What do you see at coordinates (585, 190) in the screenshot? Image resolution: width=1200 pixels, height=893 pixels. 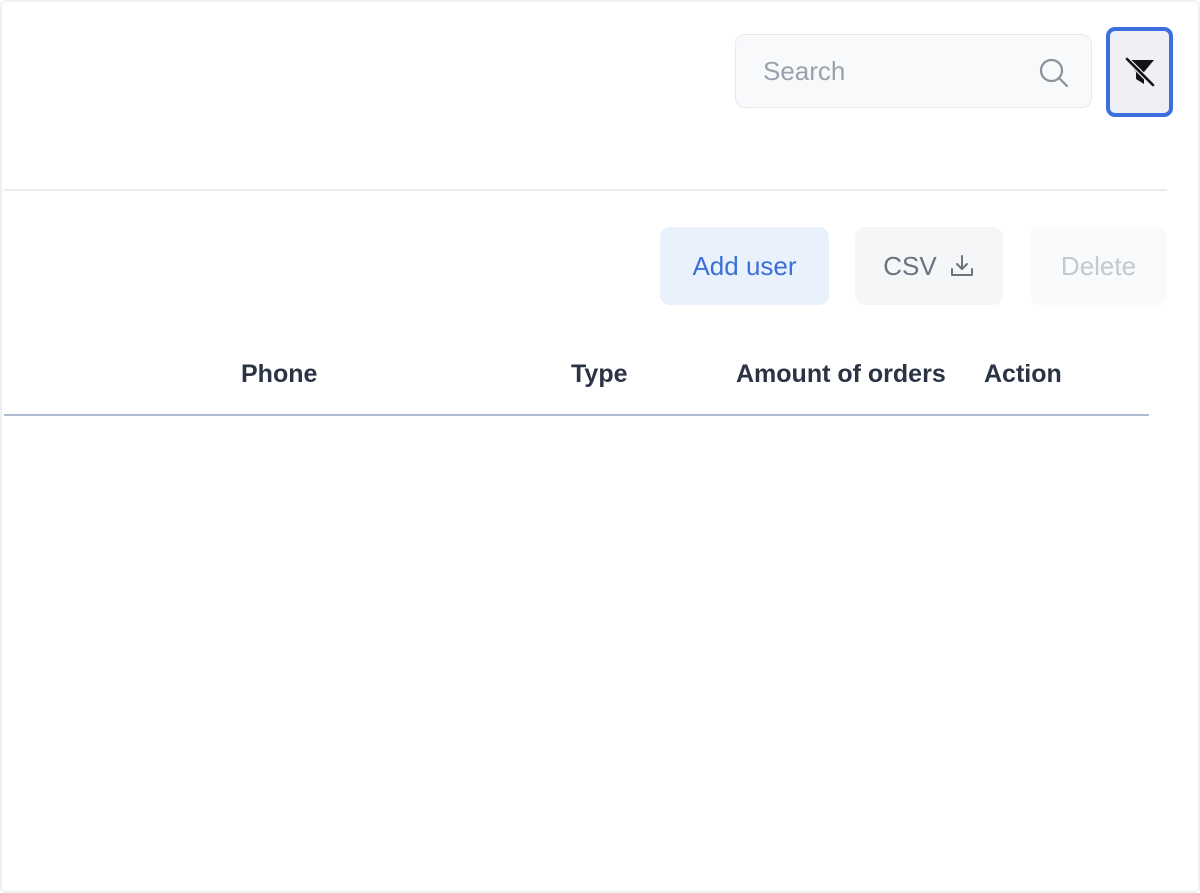 I see `section-divider` at bounding box center [585, 190].